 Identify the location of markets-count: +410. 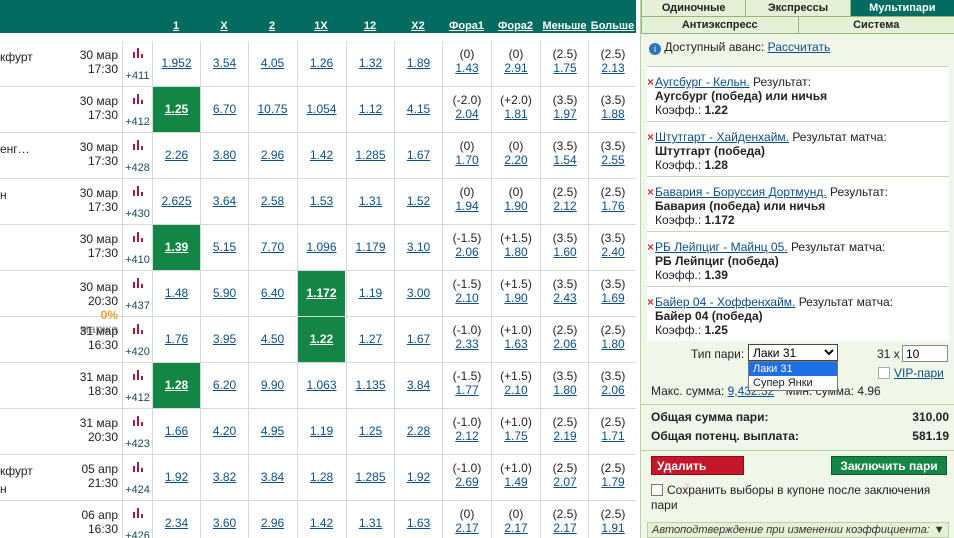
(137, 260).